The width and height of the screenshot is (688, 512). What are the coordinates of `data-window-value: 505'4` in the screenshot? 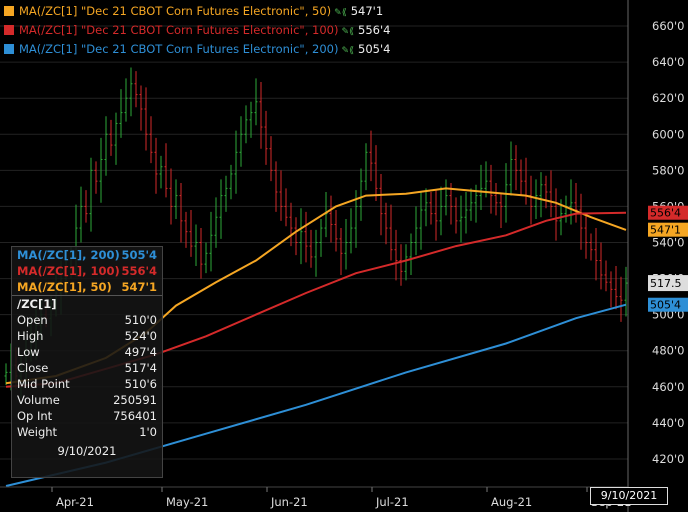 It's located at (139, 255).